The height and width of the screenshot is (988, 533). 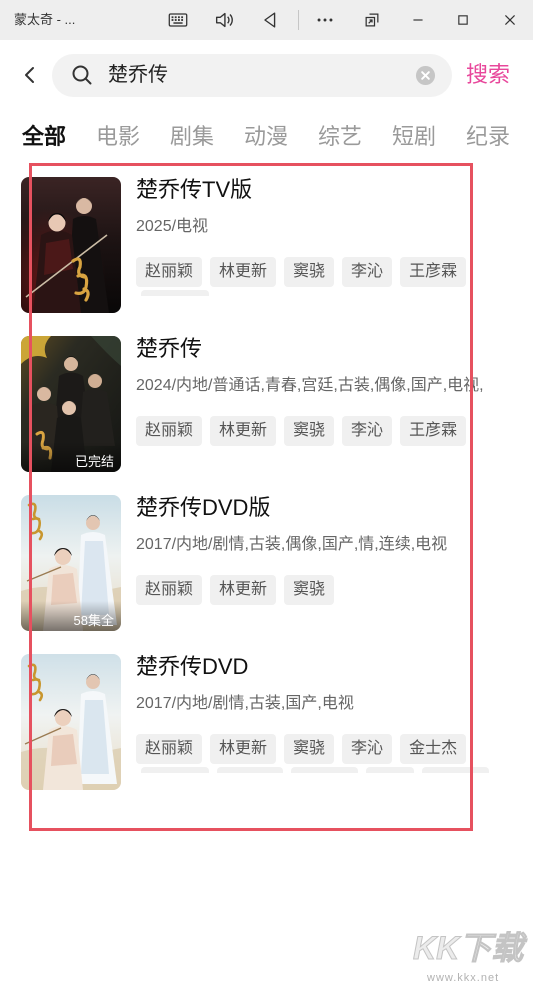 What do you see at coordinates (178, 20) in the screenshot?
I see `keyboard-icon` at bounding box center [178, 20].